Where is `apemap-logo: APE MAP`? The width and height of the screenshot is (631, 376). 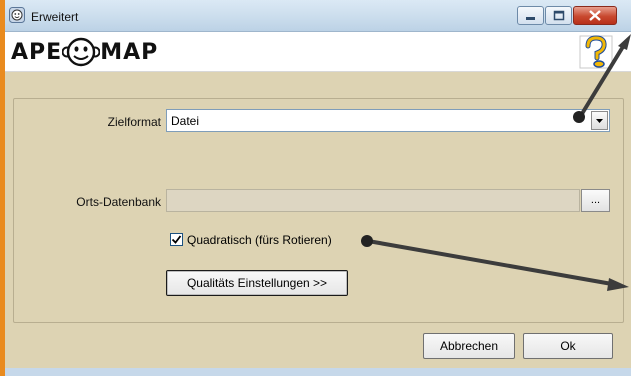 apemap-logo: APE MAP is located at coordinates (84, 52).